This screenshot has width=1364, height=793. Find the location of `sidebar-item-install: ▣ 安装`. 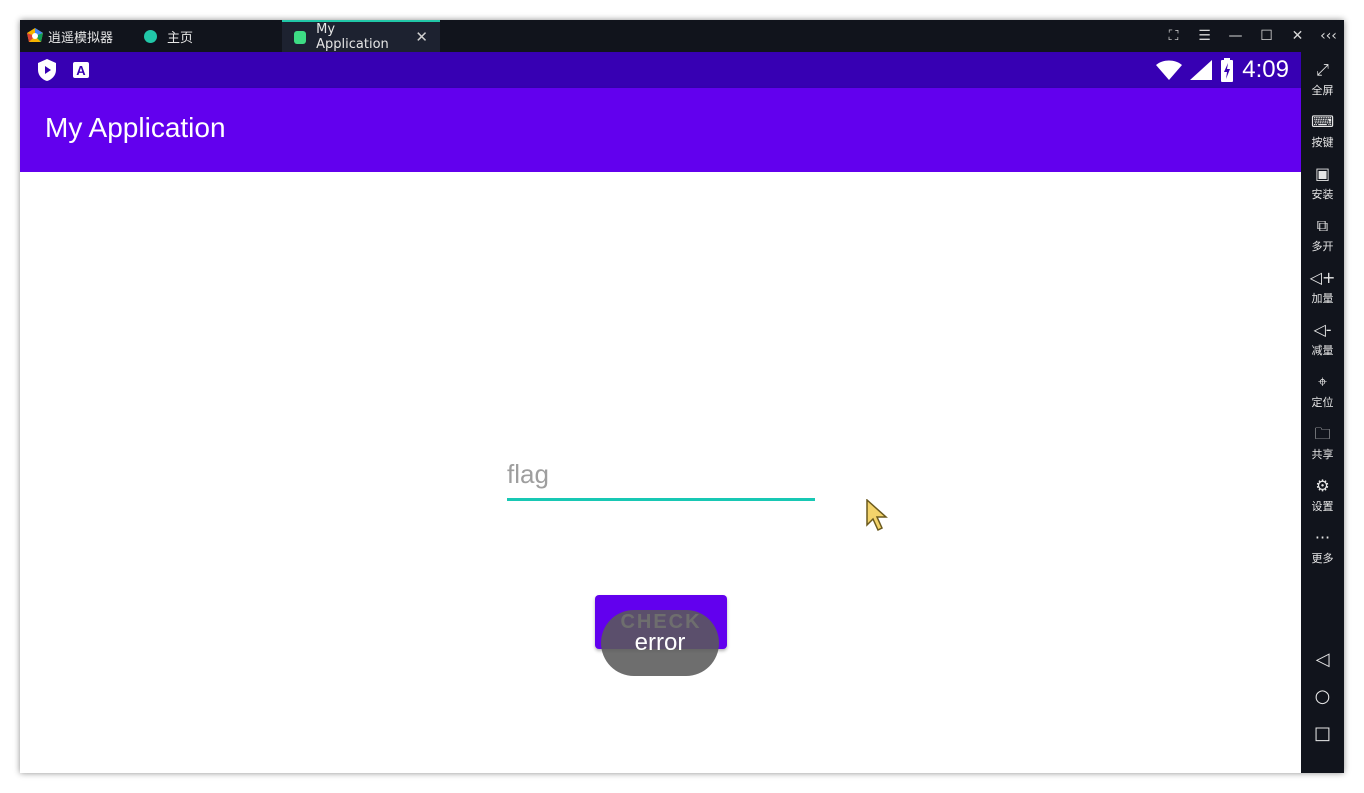

sidebar-item-install: ▣ 安装 is located at coordinates (1322, 183).